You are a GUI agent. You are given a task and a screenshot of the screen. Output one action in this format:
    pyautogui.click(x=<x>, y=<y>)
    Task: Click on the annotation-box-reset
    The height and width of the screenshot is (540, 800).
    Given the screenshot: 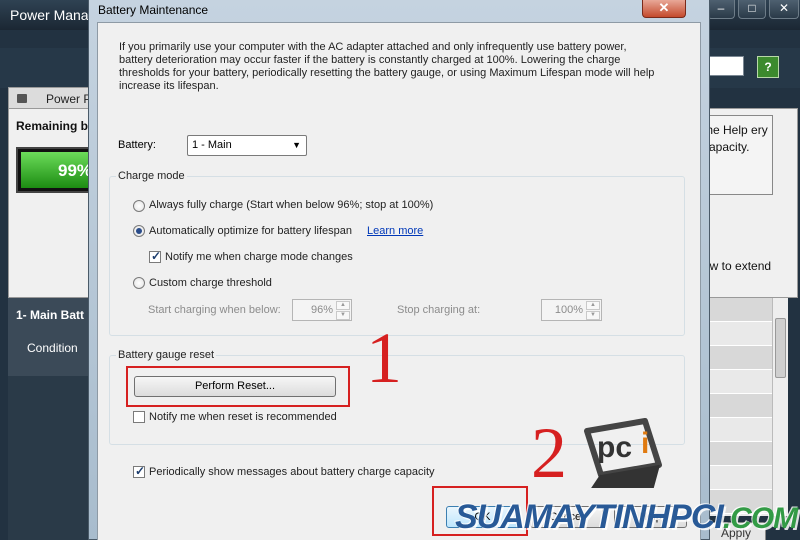 What is the action you would take?
    pyautogui.click(x=238, y=386)
    